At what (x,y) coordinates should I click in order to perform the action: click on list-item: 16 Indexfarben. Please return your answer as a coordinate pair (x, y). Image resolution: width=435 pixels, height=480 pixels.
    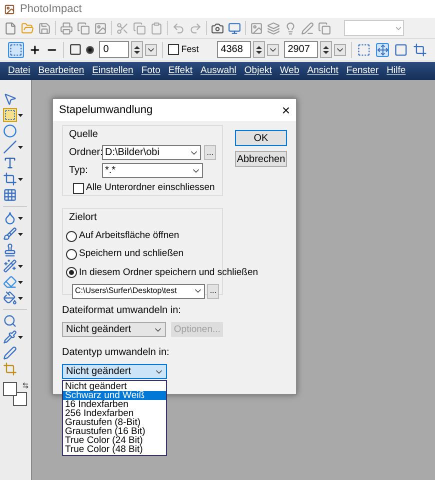
    Looking at the image, I should click on (114, 404).